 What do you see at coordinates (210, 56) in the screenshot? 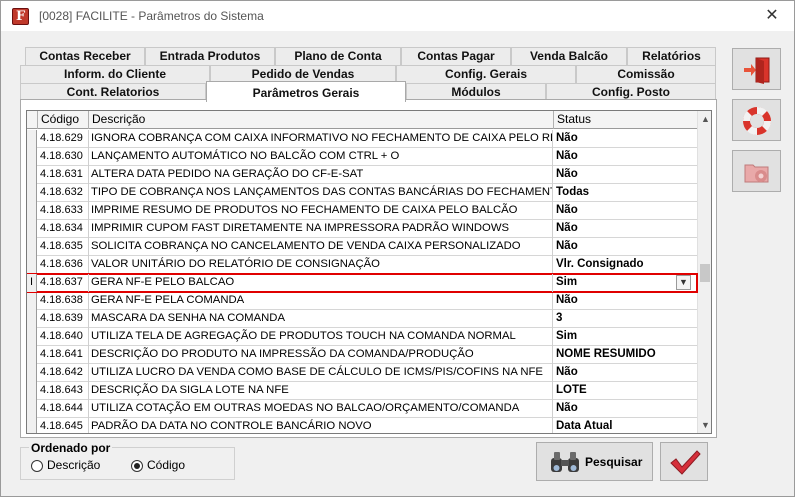
I see `tab-entrada-produtos: Entrada Produtos` at bounding box center [210, 56].